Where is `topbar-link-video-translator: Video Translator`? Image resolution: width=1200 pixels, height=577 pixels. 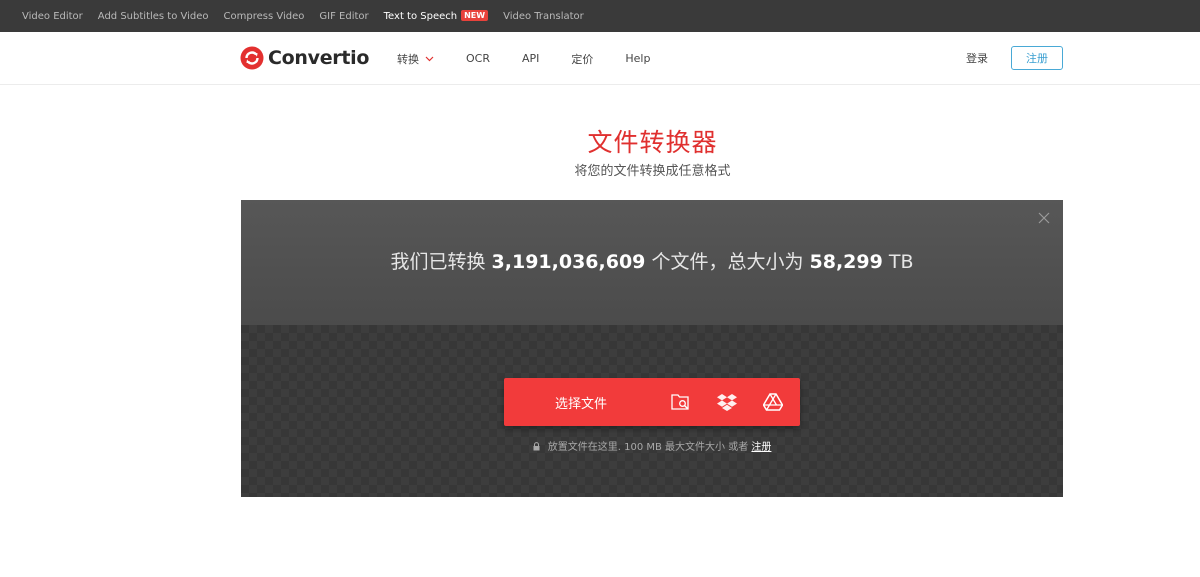 topbar-link-video-translator: Video Translator is located at coordinates (543, 16).